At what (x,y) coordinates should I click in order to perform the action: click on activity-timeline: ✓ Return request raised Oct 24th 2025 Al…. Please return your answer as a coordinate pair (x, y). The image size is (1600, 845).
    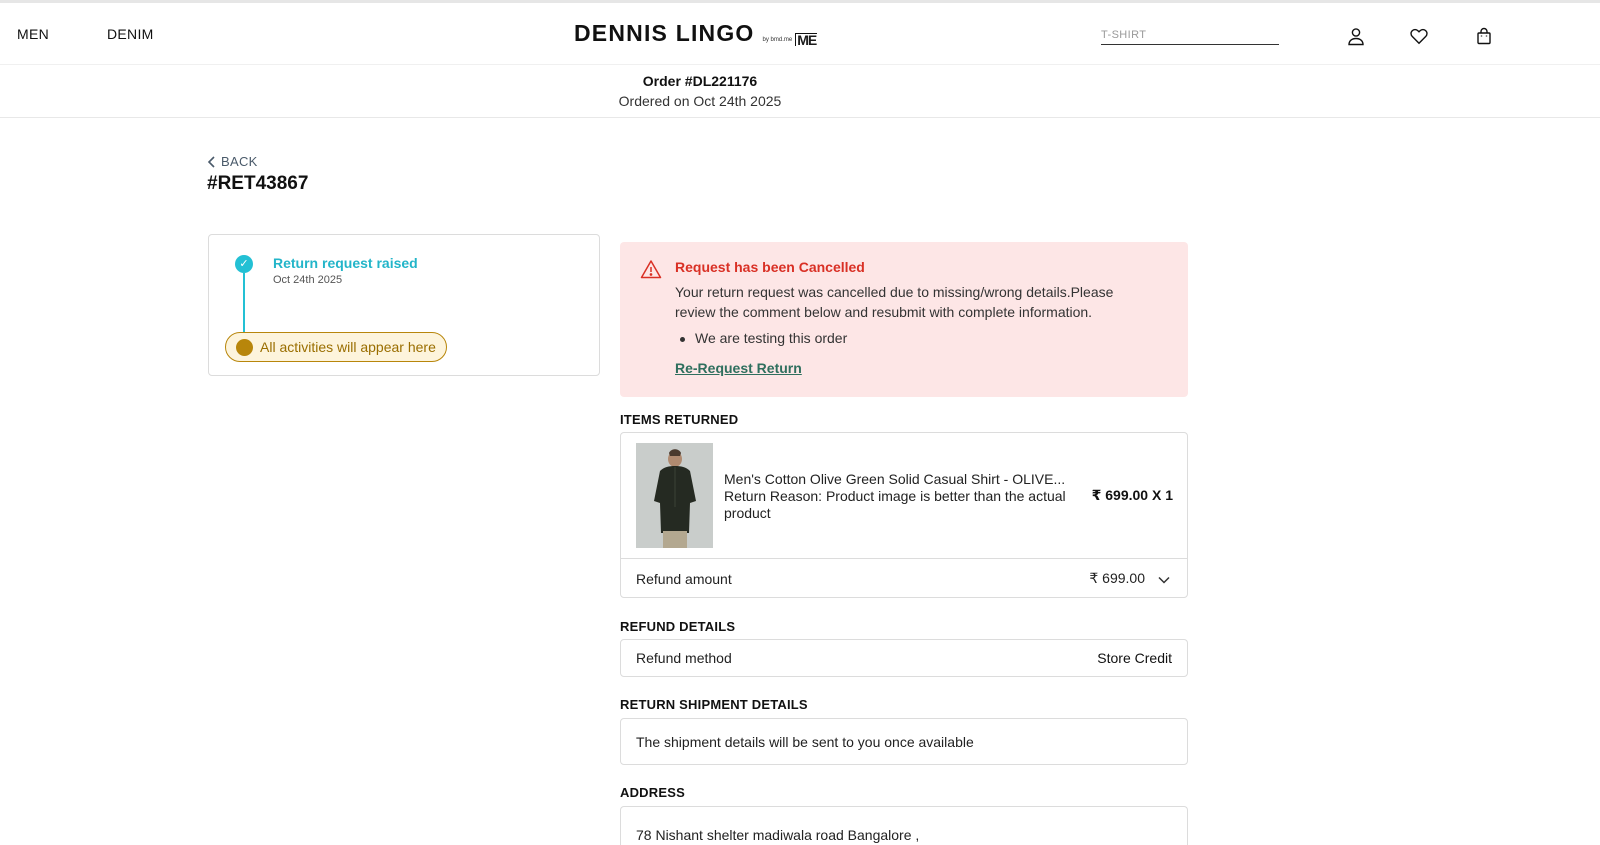
    Looking at the image, I should click on (404, 305).